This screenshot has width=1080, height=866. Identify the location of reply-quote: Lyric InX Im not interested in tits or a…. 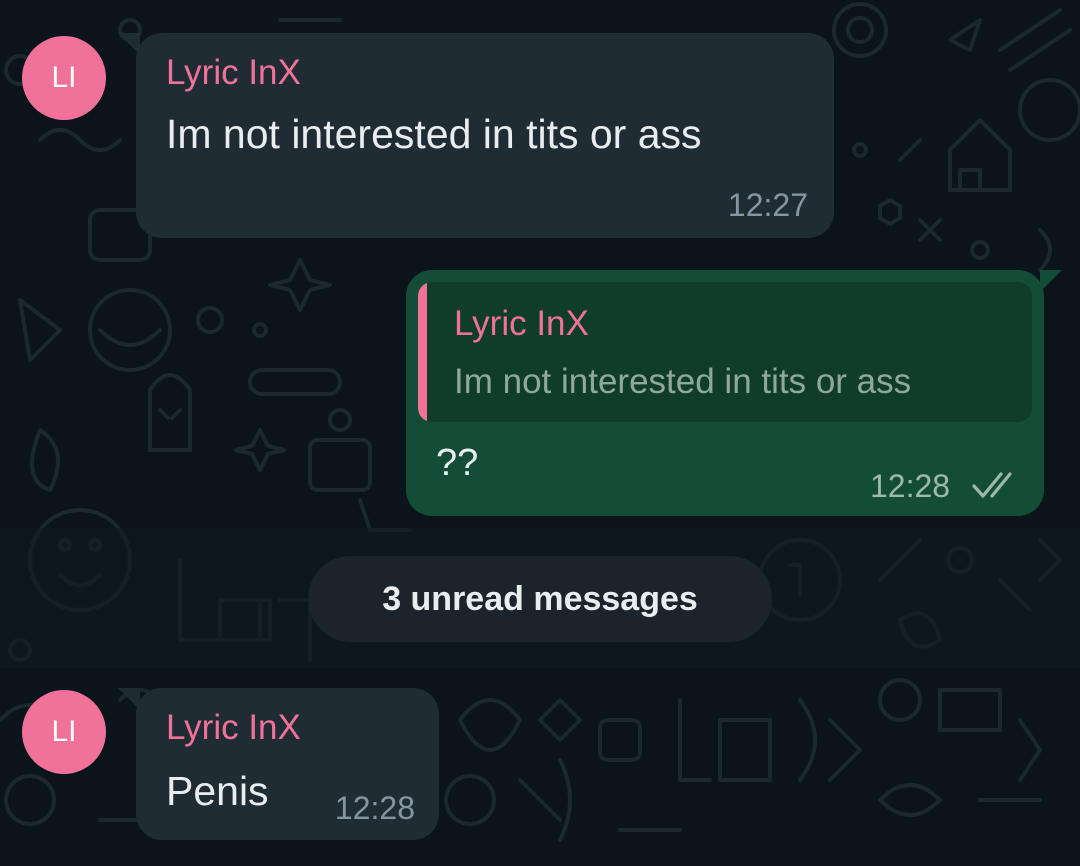
(725, 352).